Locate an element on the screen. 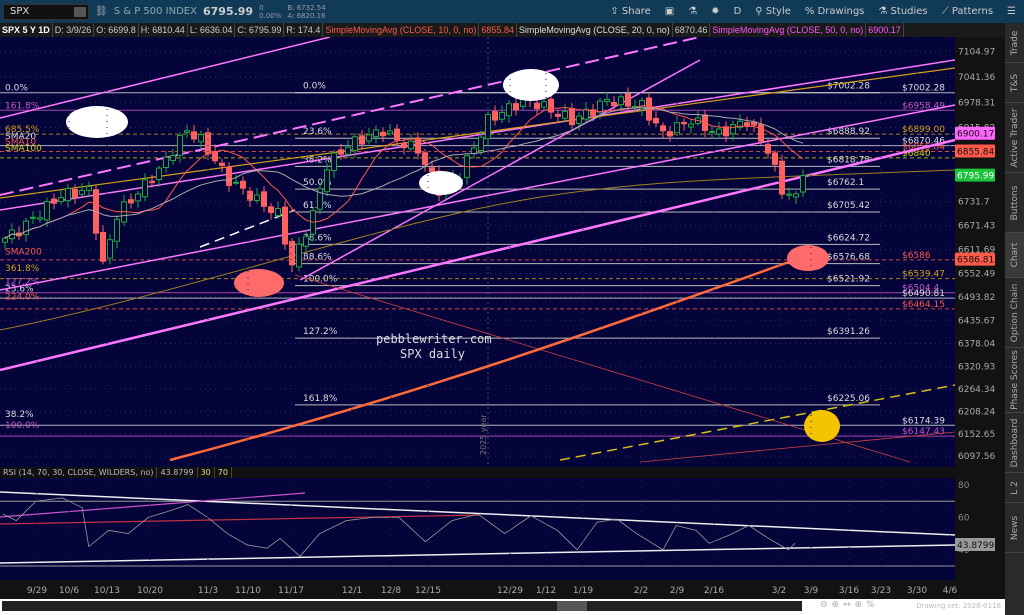  price-badge: 6586.81 is located at coordinates (975, 259).